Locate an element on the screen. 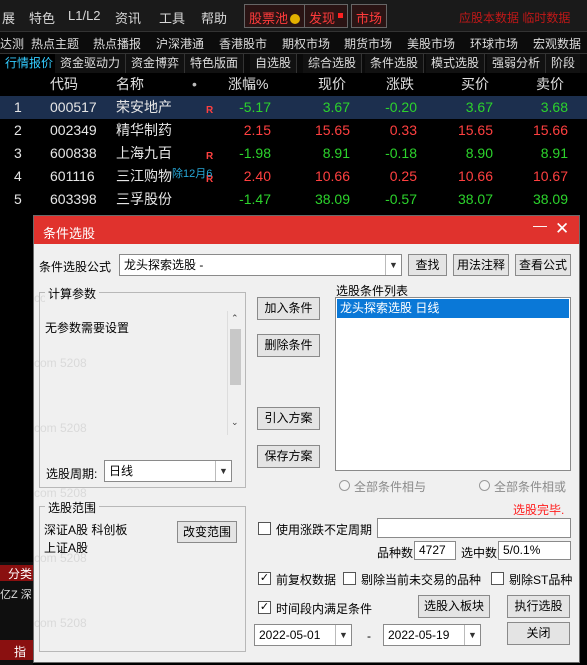 Image resolution: width=587 pixels, height=665 pixels. col-header-pct: 涨幅% is located at coordinates (248, 84).